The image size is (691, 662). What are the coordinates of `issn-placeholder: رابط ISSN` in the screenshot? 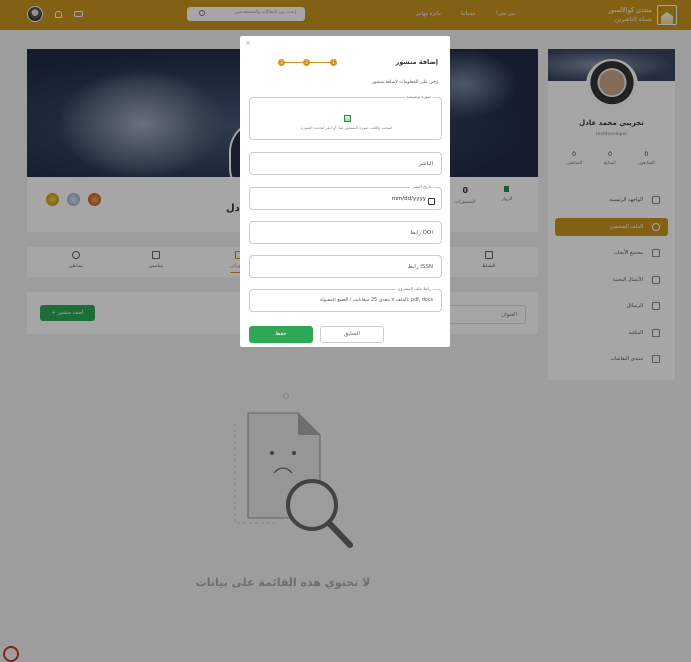 It's located at (420, 267).